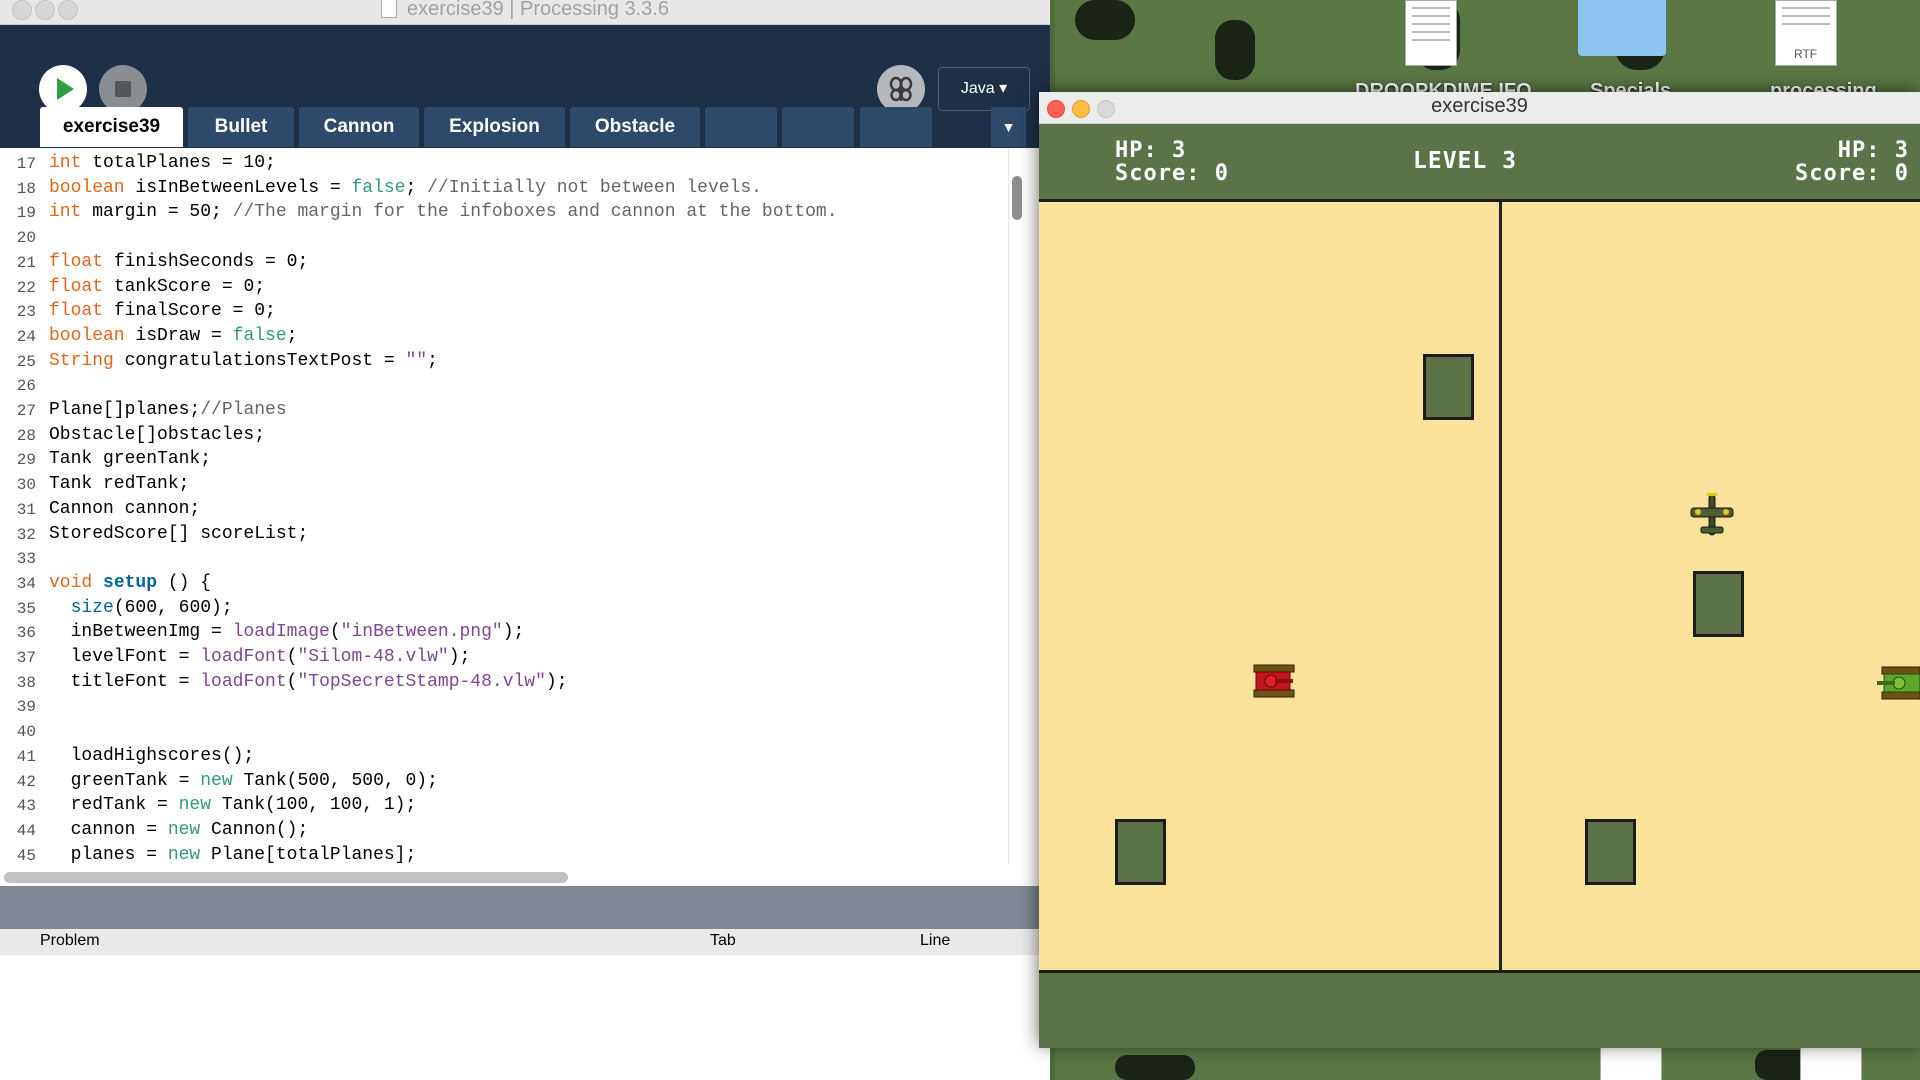 This screenshot has width=1920, height=1080. Describe the element at coordinates (26, 312) in the screenshot. I see `line-number: 23` at that location.